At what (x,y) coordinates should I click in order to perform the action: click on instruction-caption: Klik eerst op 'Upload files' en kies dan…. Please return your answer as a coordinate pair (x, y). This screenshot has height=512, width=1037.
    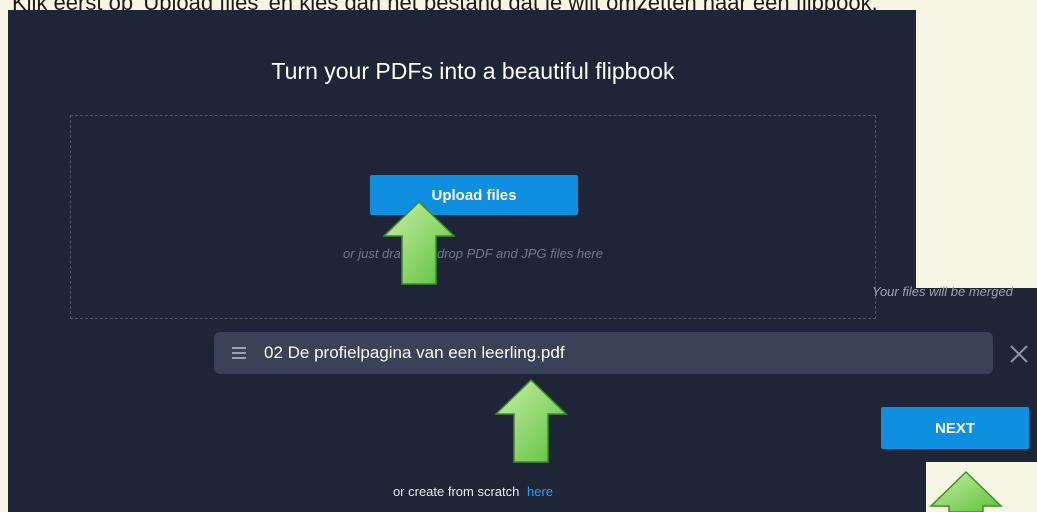
    Looking at the image, I should click on (518, 5).